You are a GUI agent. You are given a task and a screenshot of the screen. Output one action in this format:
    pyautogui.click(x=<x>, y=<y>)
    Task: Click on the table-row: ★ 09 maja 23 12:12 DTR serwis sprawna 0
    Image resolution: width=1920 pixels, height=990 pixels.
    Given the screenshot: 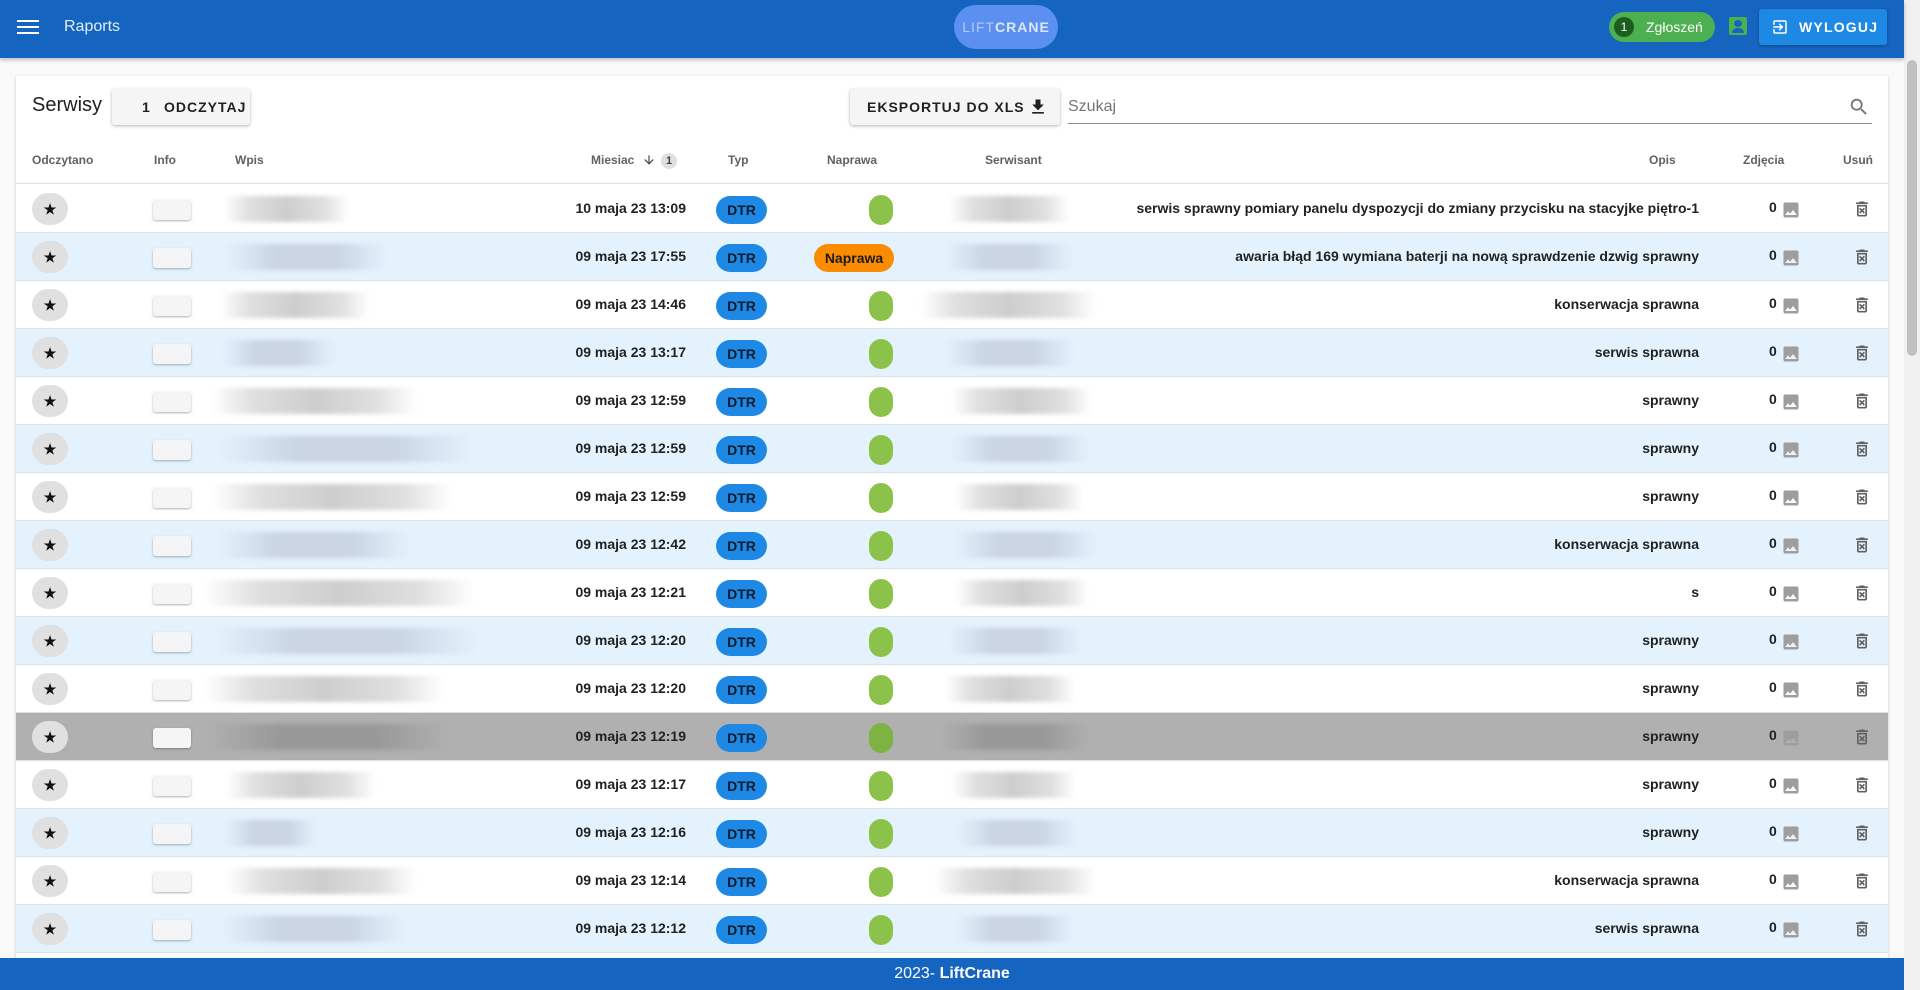 What is the action you would take?
    pyautogui.click(x=952, y=929)
    